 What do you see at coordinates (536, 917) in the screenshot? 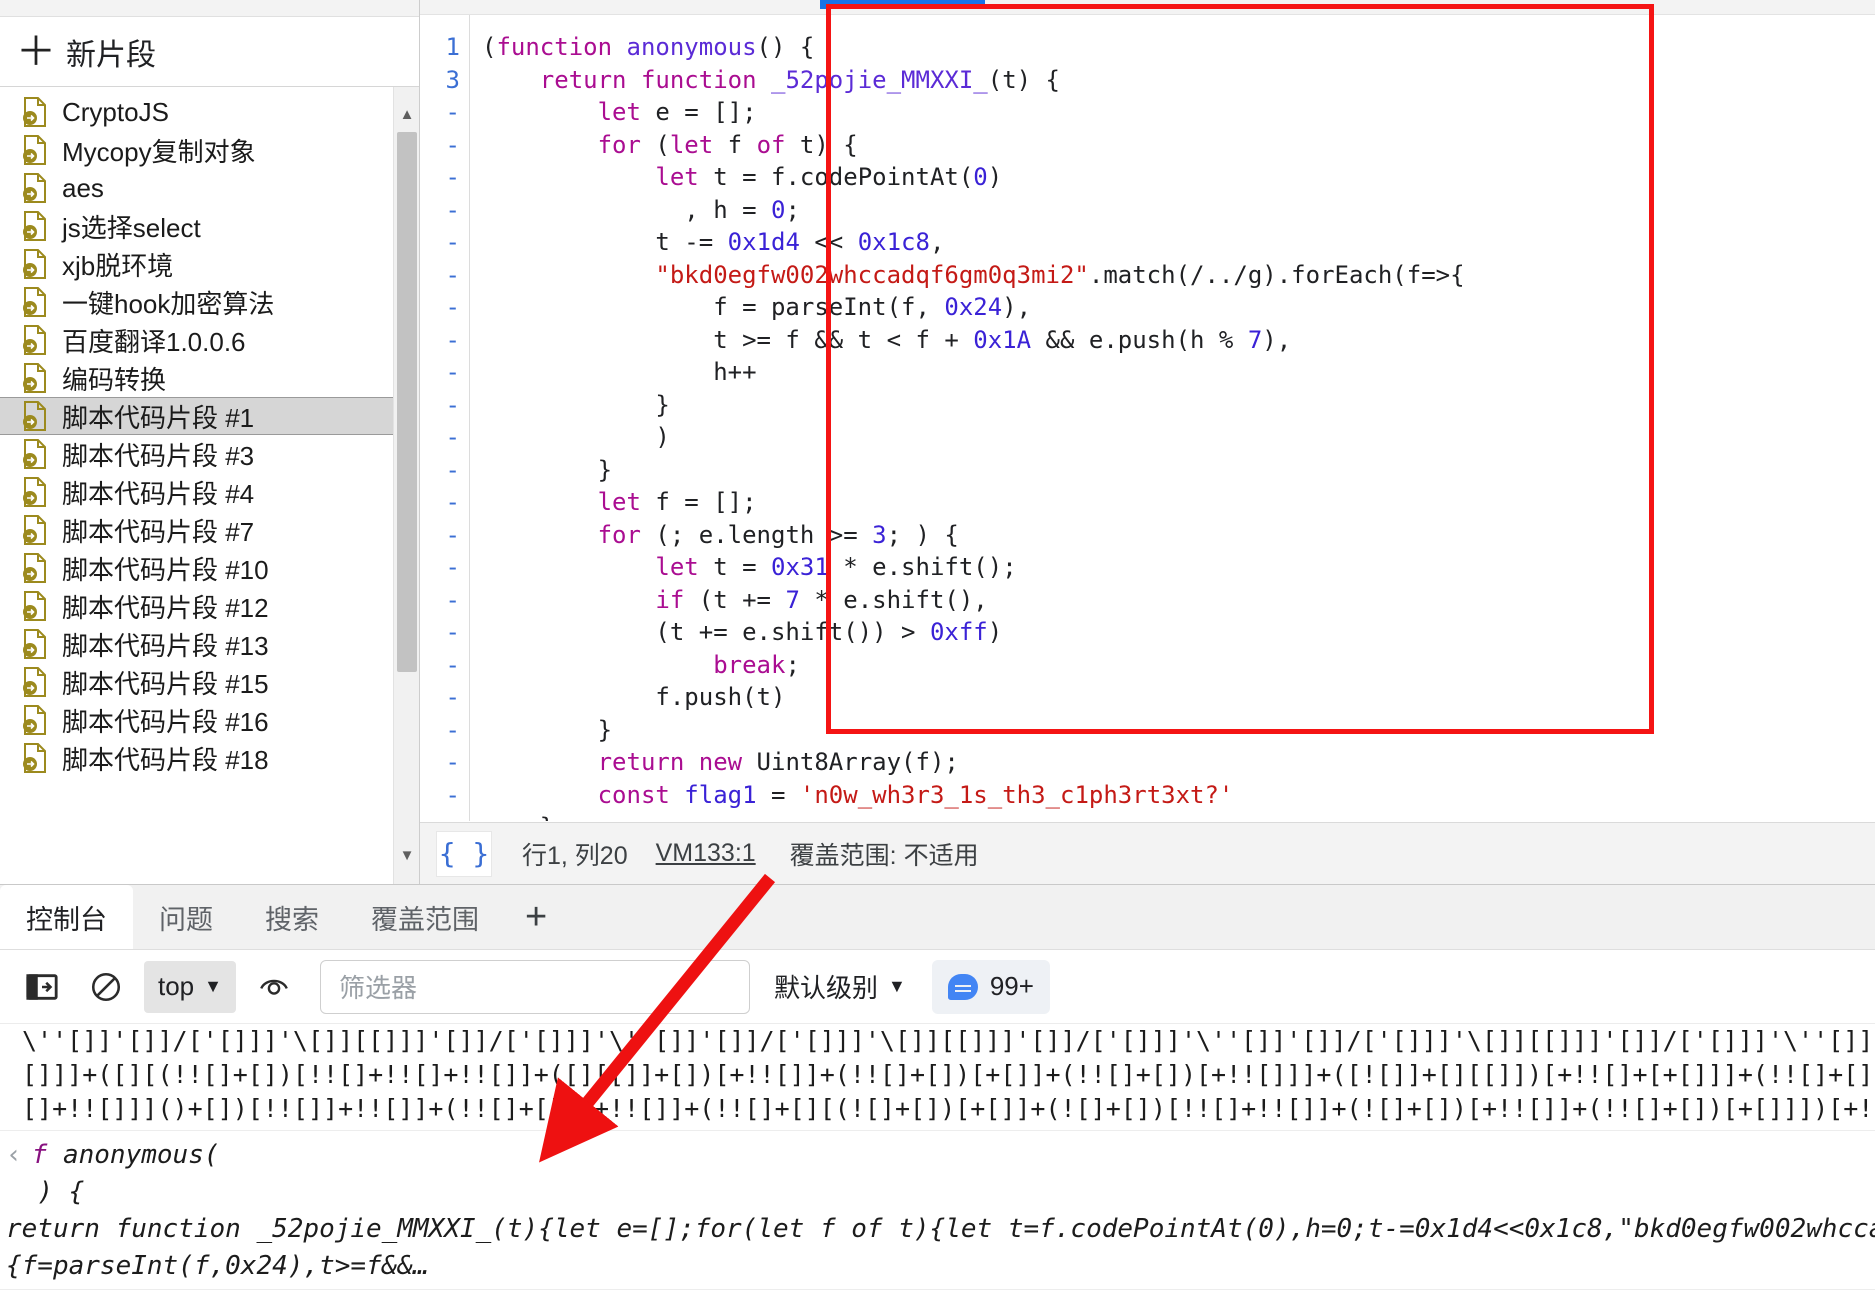
I see `add-tab-icon: +` at bounding box center [536, 917].